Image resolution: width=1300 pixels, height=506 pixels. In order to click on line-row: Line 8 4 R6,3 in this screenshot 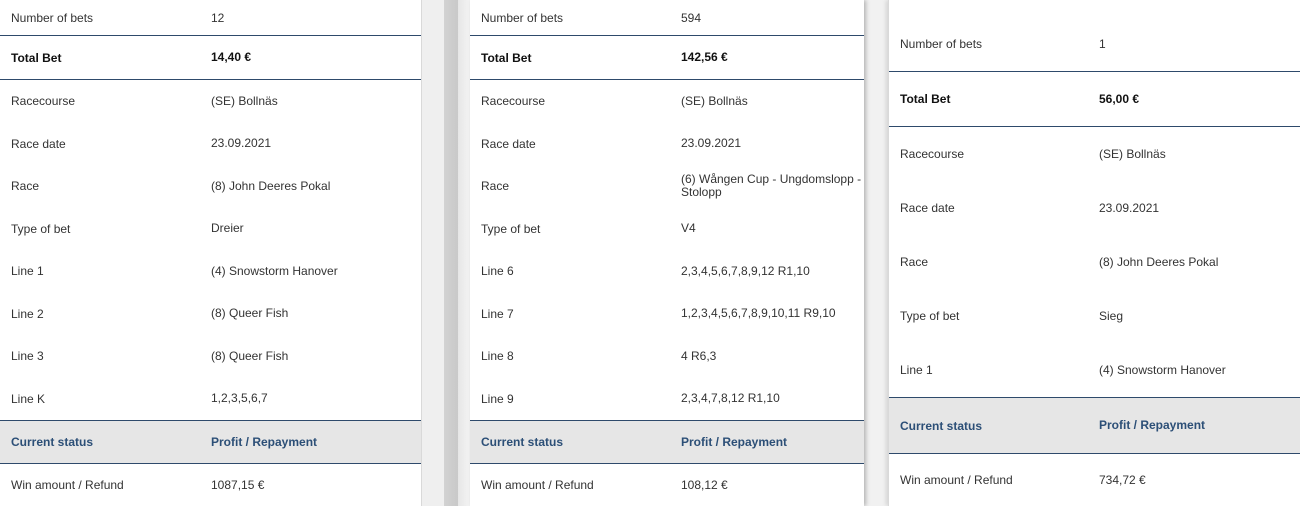, I will do `click(667, 356)`.